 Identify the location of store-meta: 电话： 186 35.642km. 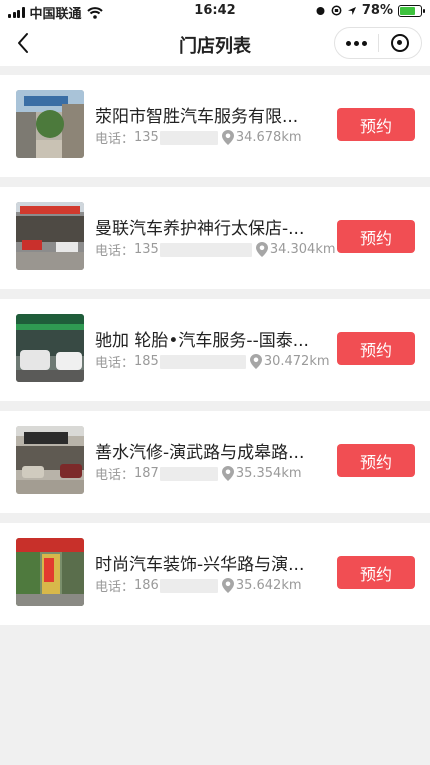
(198, 585).